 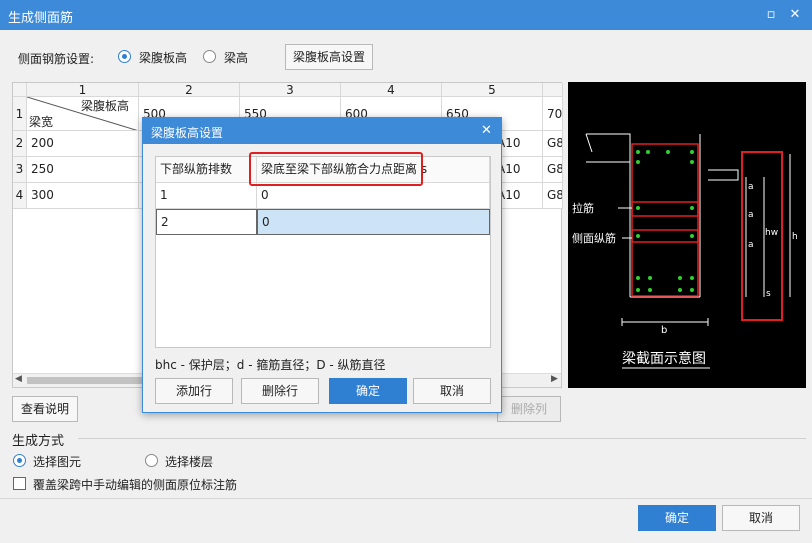 What do you see at coordinates (56, 59) in the screenshot?
I see `side-rebar-settings-label: 侧面钢筋设置:` at bounding box center [56, 59].